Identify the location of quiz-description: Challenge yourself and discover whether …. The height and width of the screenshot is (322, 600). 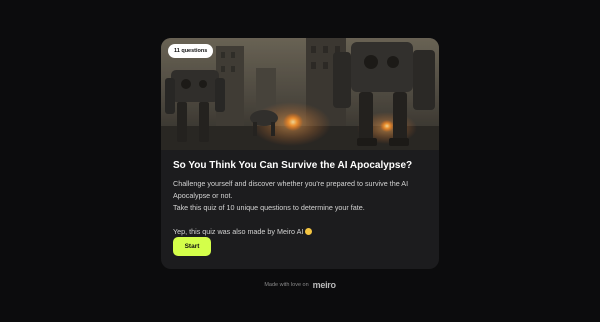
(301, 208).